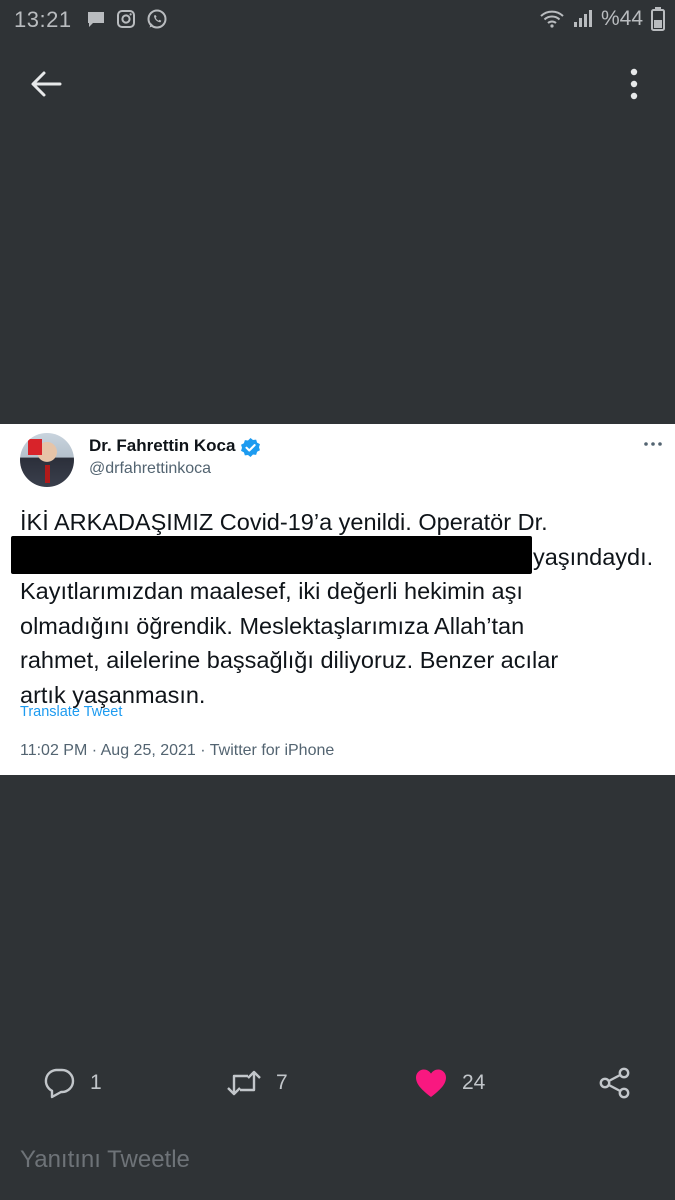 The height and width of the screenshot is (1200, 675). I want to click on notification-icons, so click(127, 19).